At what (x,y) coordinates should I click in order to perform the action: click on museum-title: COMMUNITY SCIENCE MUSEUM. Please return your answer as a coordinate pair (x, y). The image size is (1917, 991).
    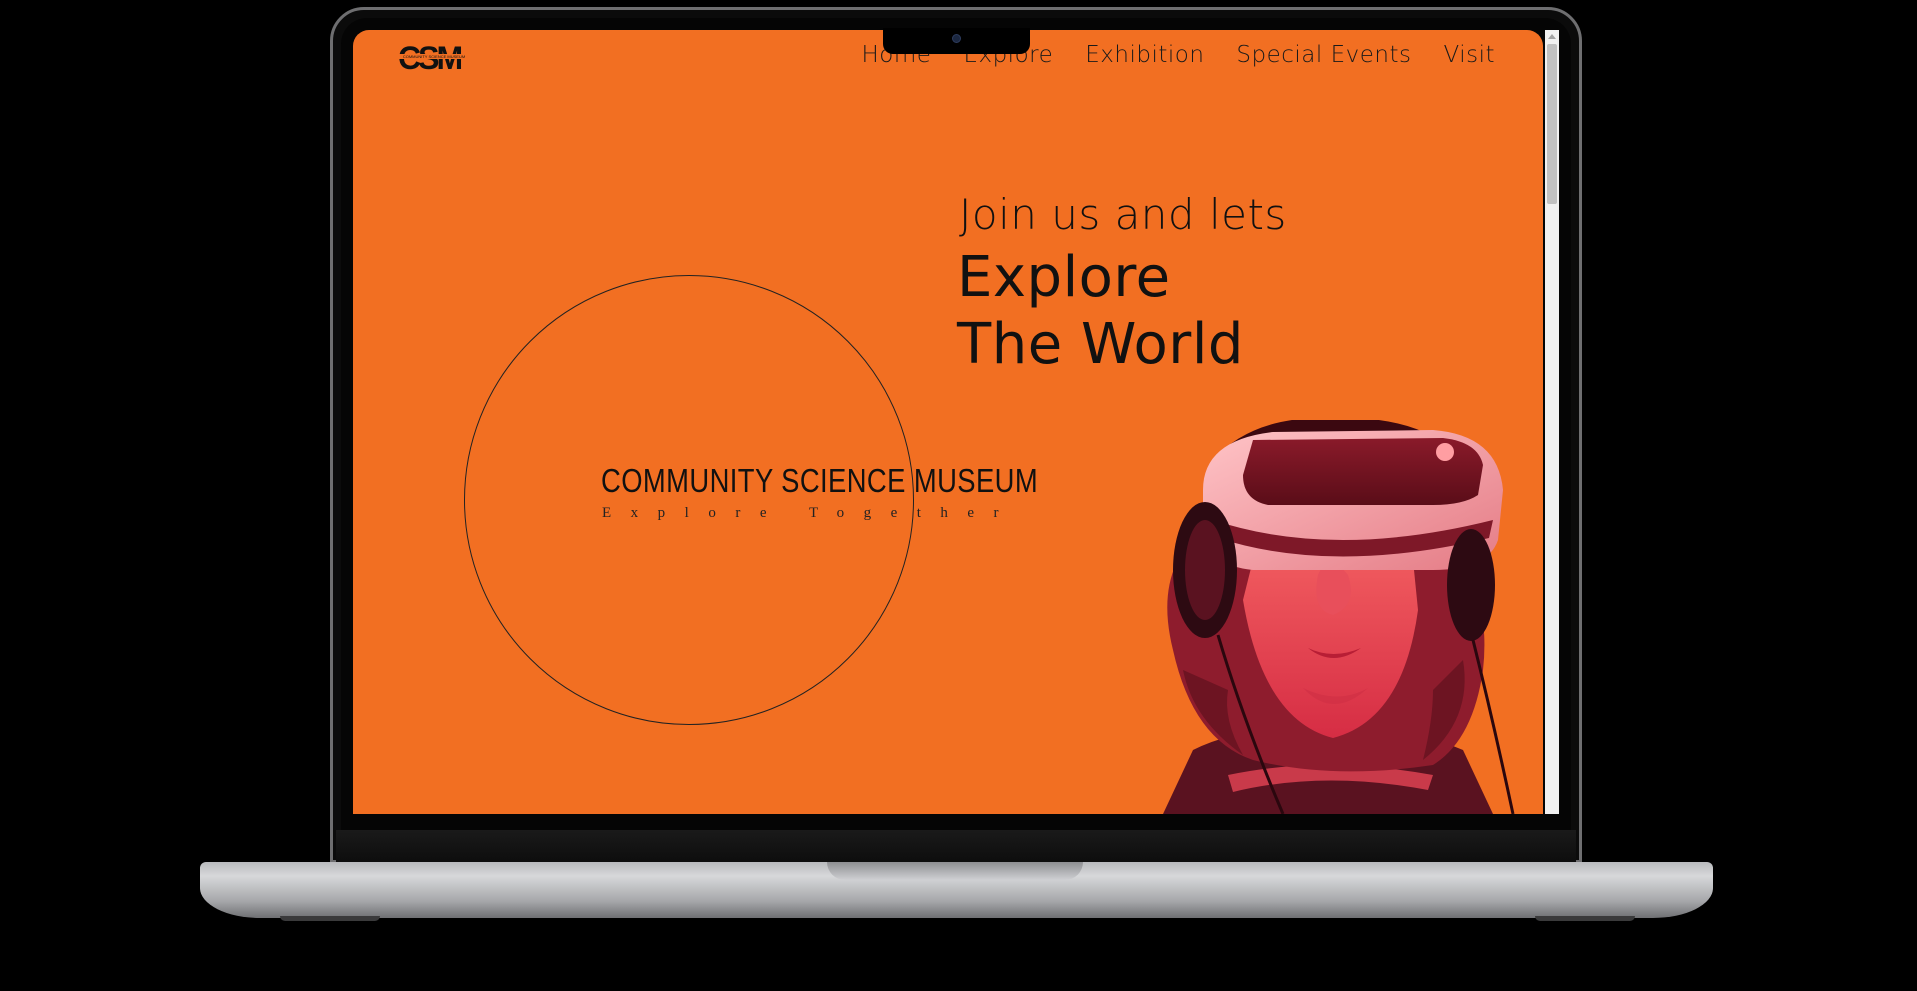
    Looking at the image, I should click on (820, 480).